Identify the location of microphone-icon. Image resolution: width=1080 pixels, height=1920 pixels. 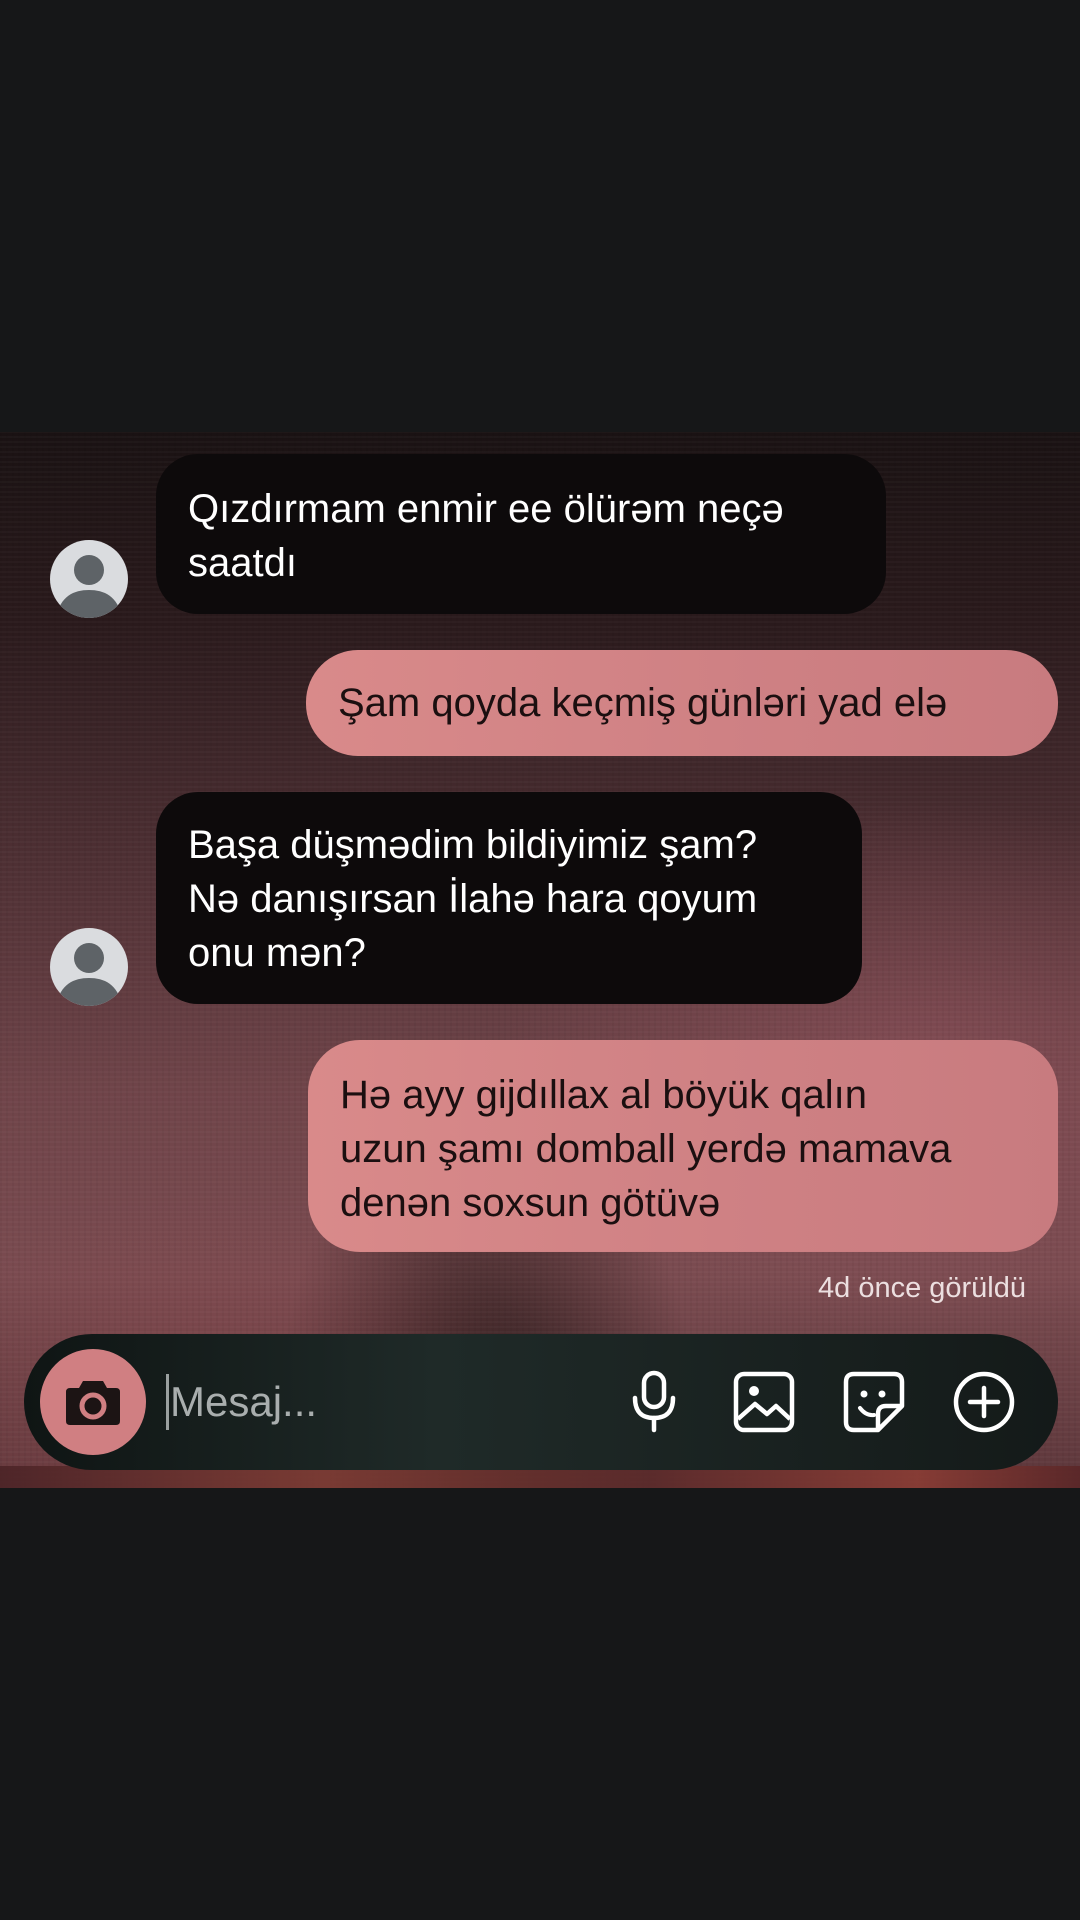
(654, 1401).